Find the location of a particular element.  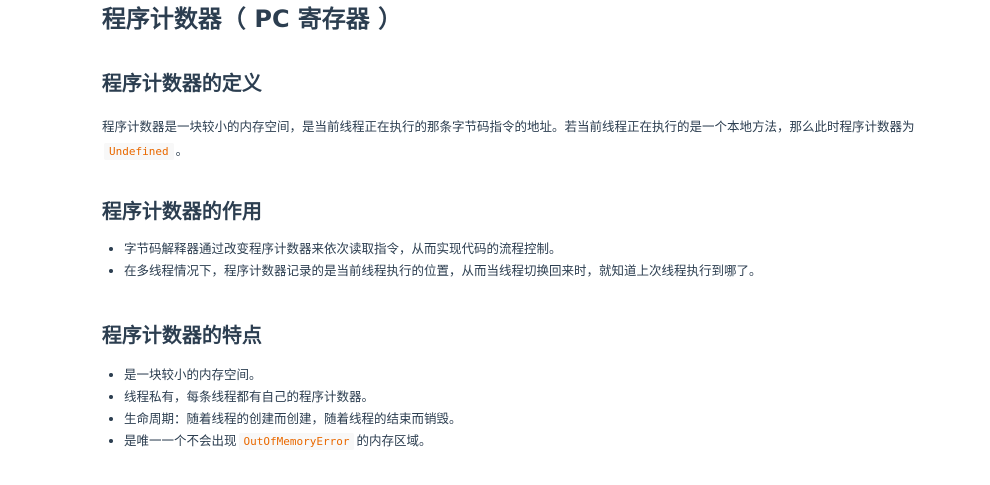

list-item-text: 字节码解释器通过改变程序计数器来依次读取指令，从而实现代码的流程控制。 is located at coordinates (343, 248).